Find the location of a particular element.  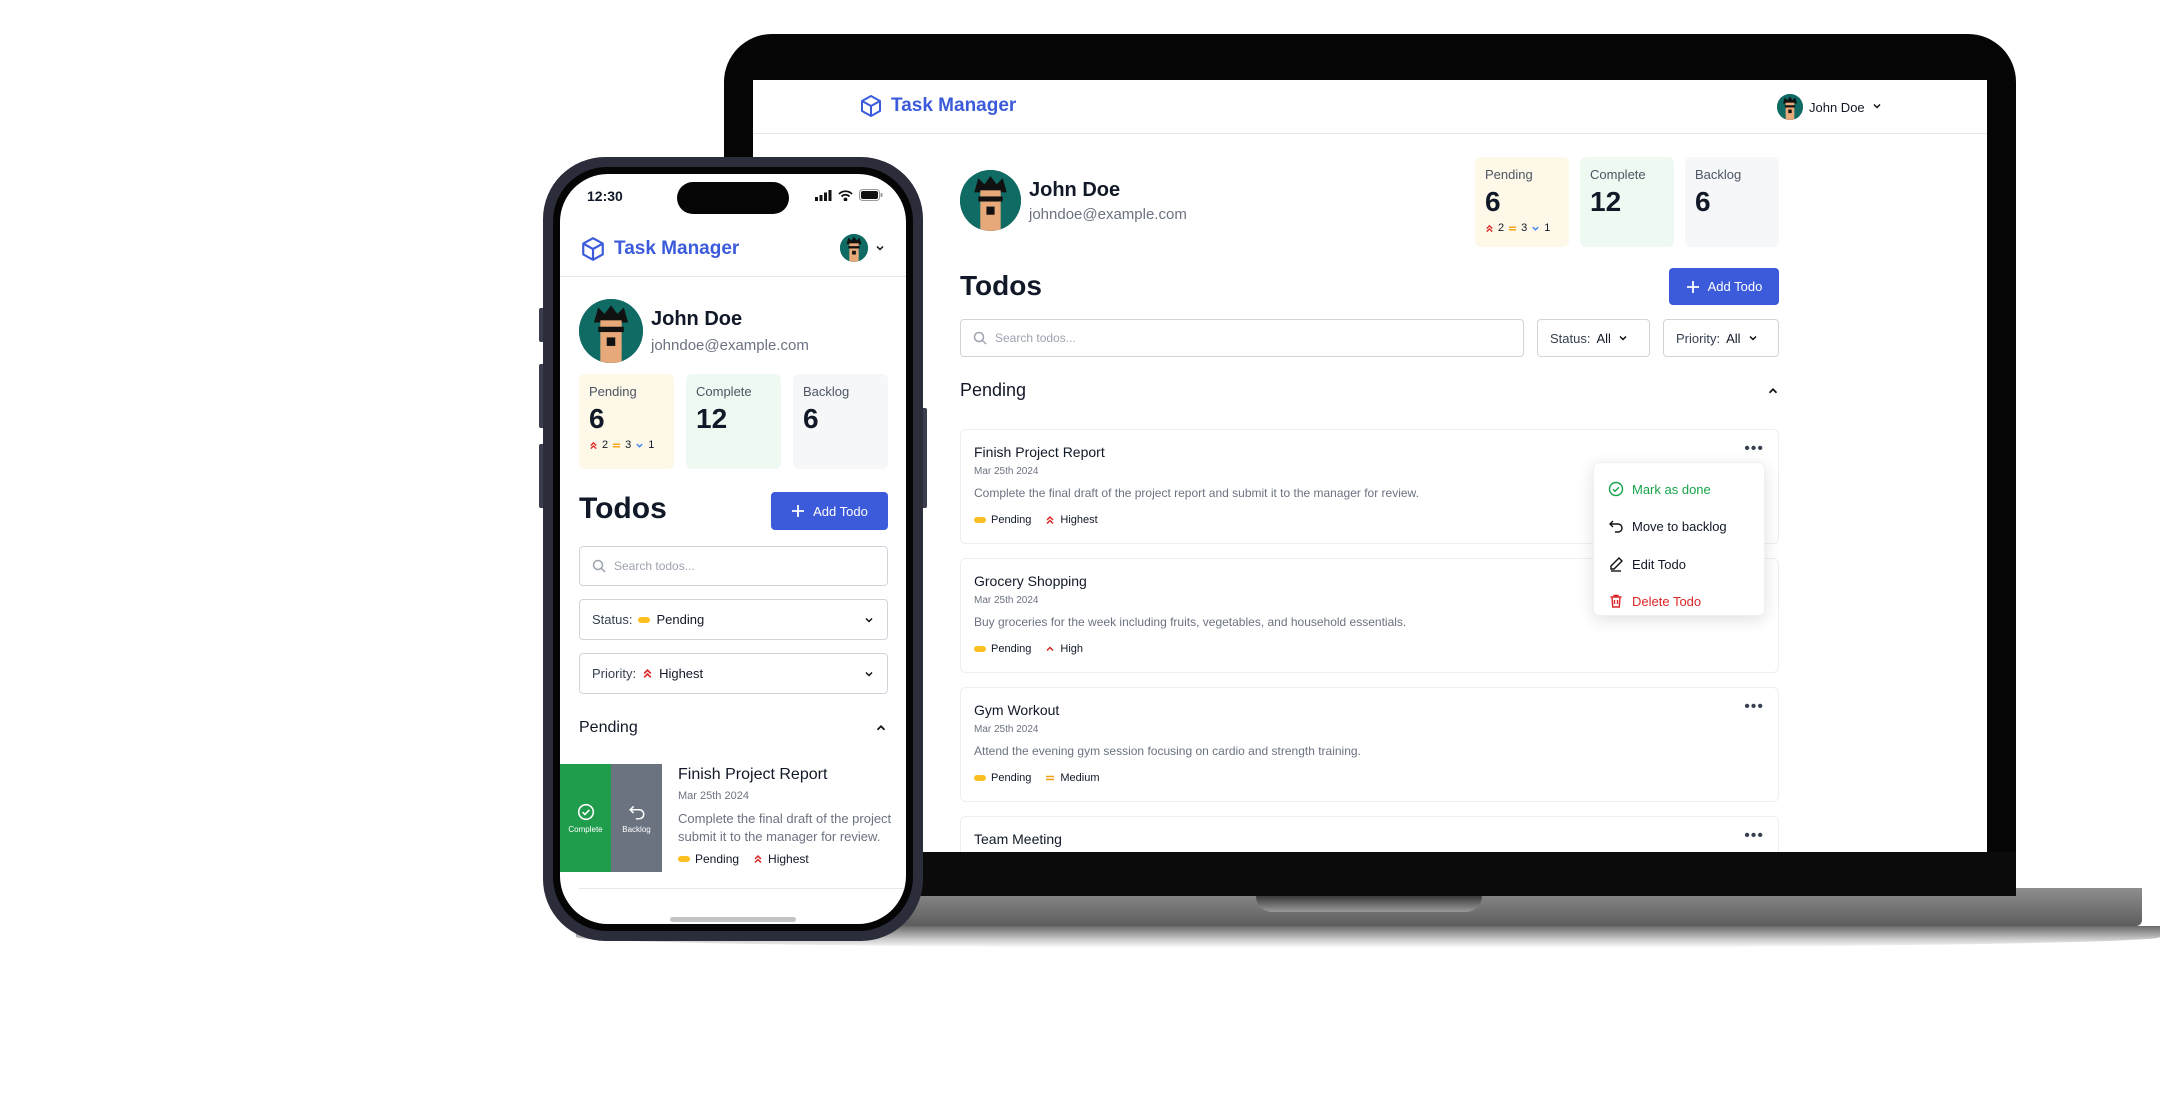

delete-todo-menu-item: Delete Todo is located at coordinates (1654, 601).